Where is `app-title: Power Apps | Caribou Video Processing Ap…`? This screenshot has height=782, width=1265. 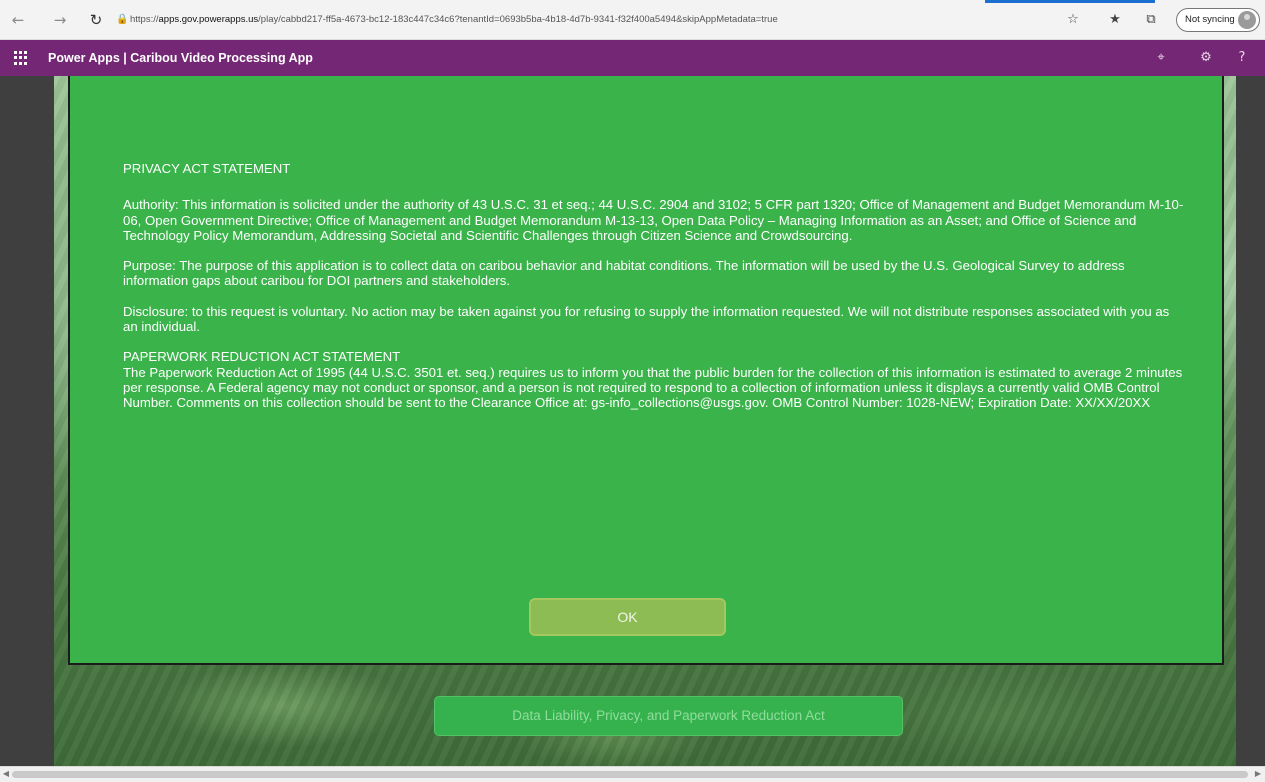 app-title: Power Apps | Caribou Video Processing Ap… is located at coordinates (180, 58).